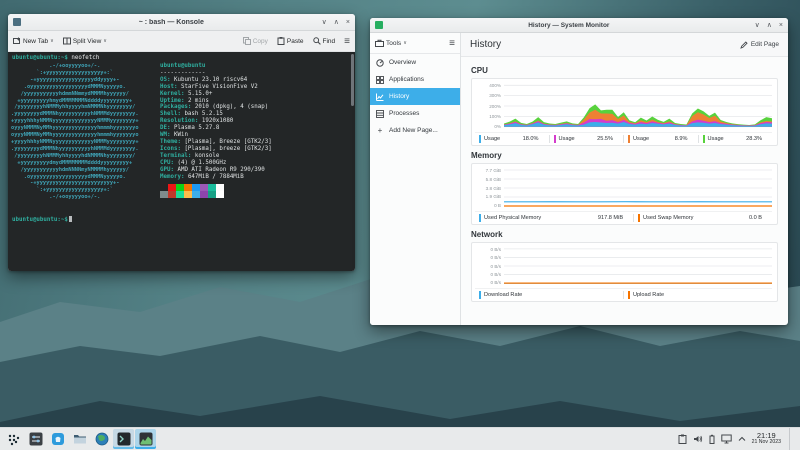 Image resolution: width=800 pixels, height=450 pixels. Describe the element at coordinates (638, 266) in the screenshot. I see `network-history-chart` at that location.